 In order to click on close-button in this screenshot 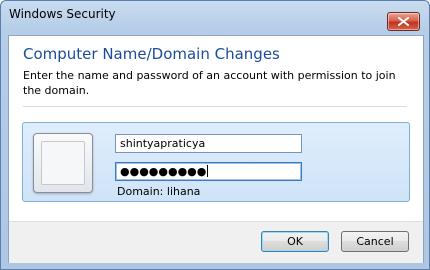, I will do `click(403, 21)`.